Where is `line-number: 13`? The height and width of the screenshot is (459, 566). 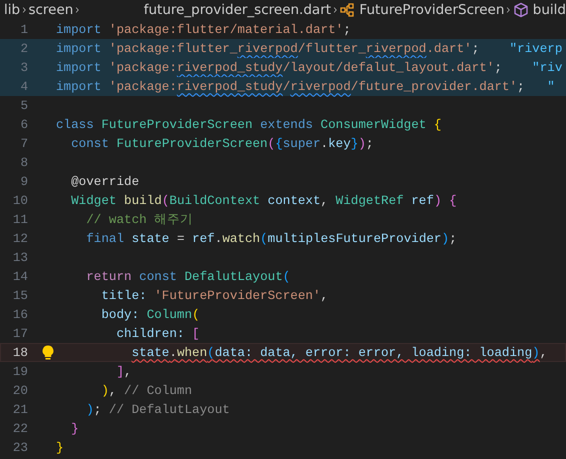
line-number: 13 is located at coordinates (20, 257).